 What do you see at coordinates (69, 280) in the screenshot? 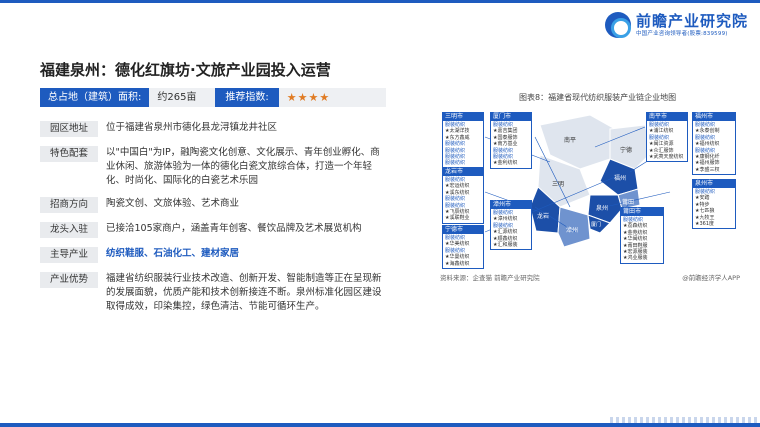
I see `row-label: 产业优势` at bounding box center [69, 280].